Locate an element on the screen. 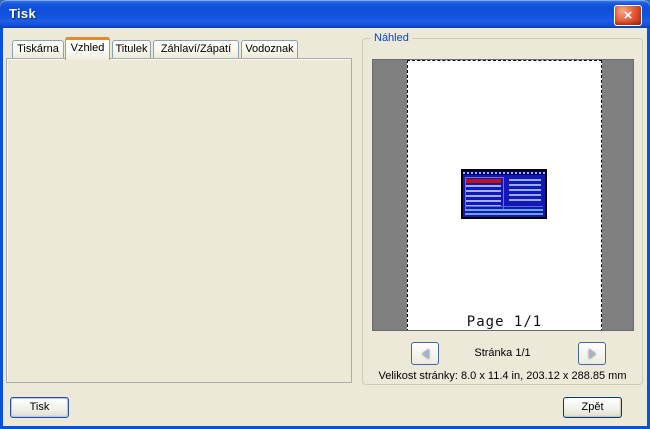 This screenshot has height=429, width=650. arrow-right-icon is located at coordinates (592, 353).